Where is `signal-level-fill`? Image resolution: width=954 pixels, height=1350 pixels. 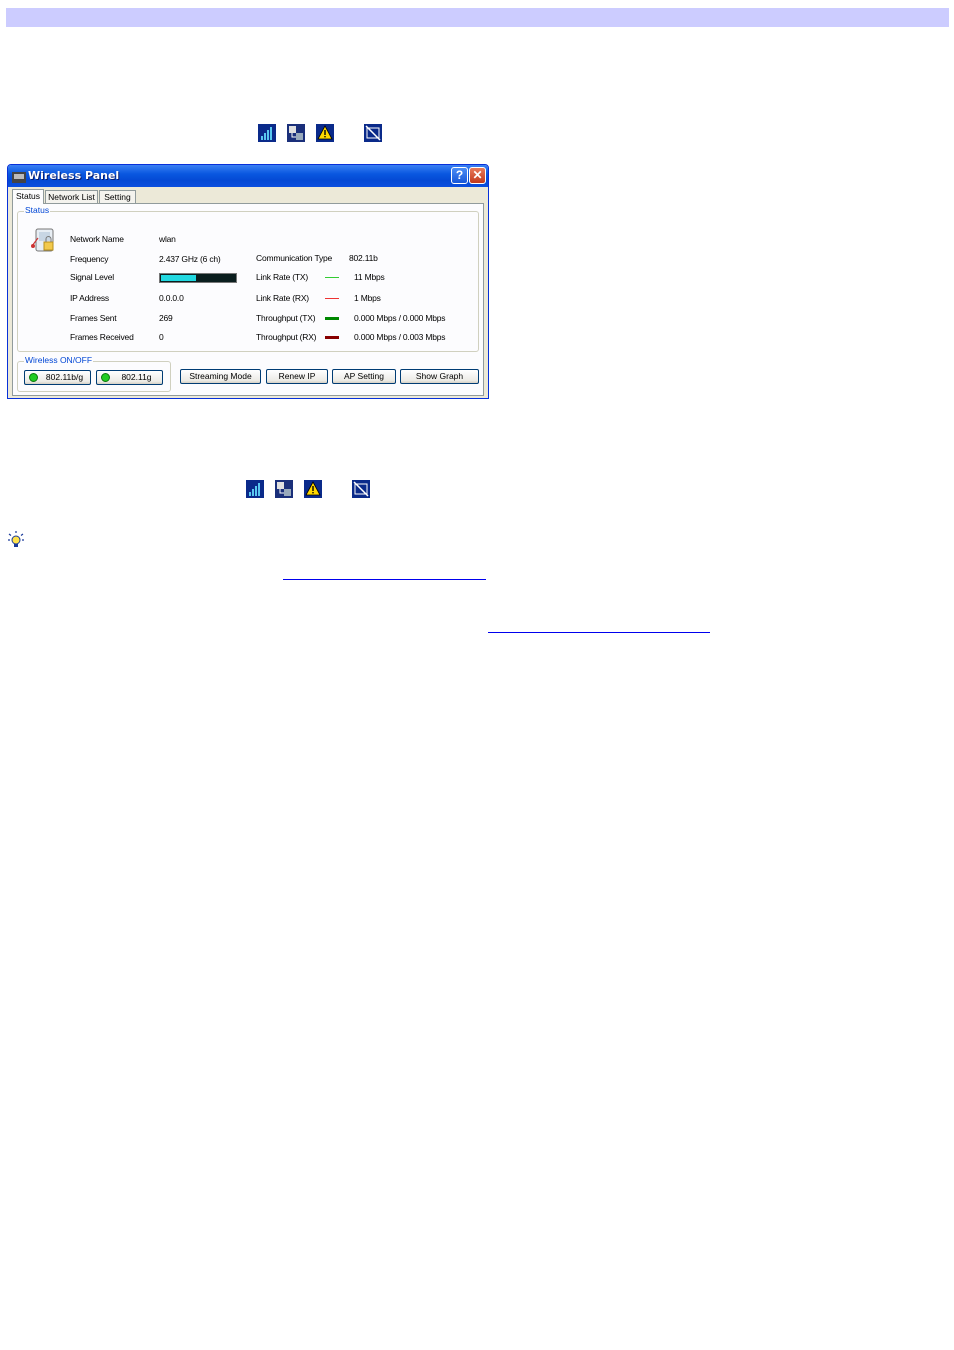
signal-level-fill is located at coordinates (178, 278).